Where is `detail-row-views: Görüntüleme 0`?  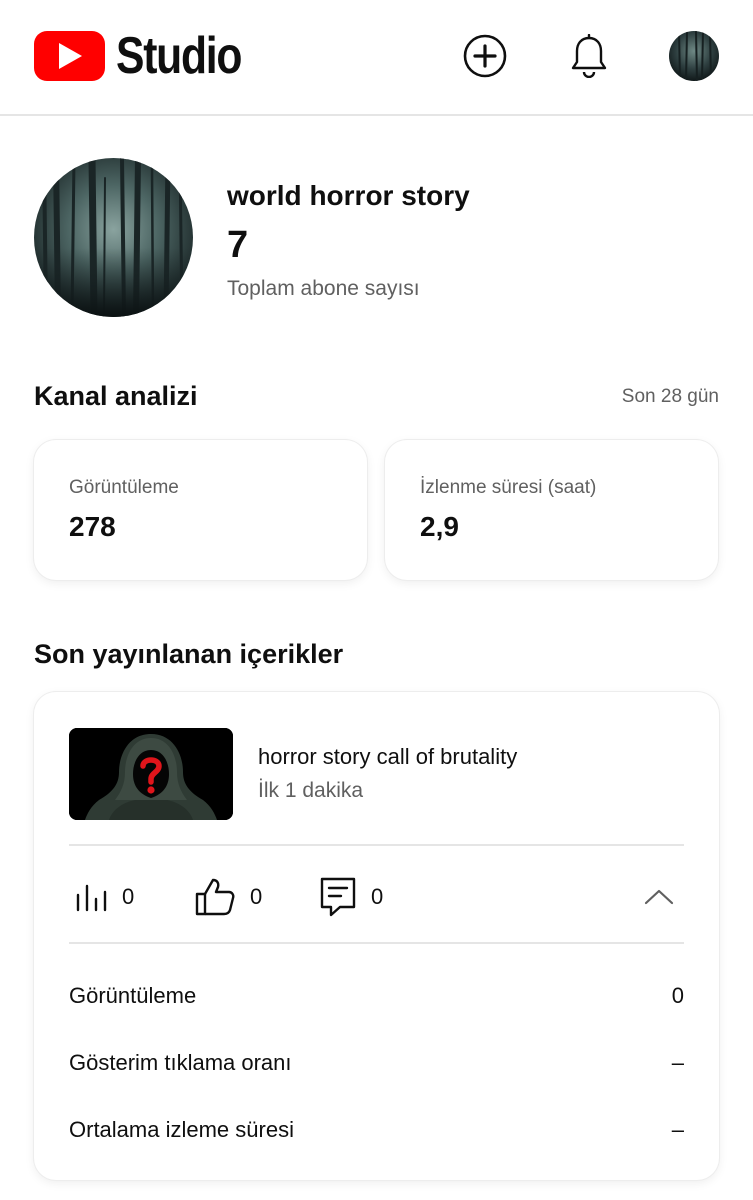 detail-row-views: Görüntüleme 0 is located at coordinates (376, 996).